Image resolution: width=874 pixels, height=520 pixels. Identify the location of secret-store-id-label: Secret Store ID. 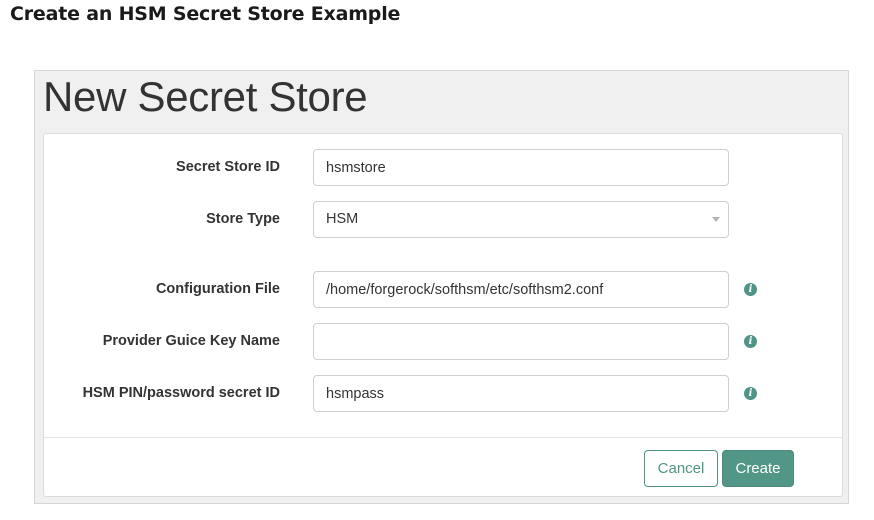
(228, 167).